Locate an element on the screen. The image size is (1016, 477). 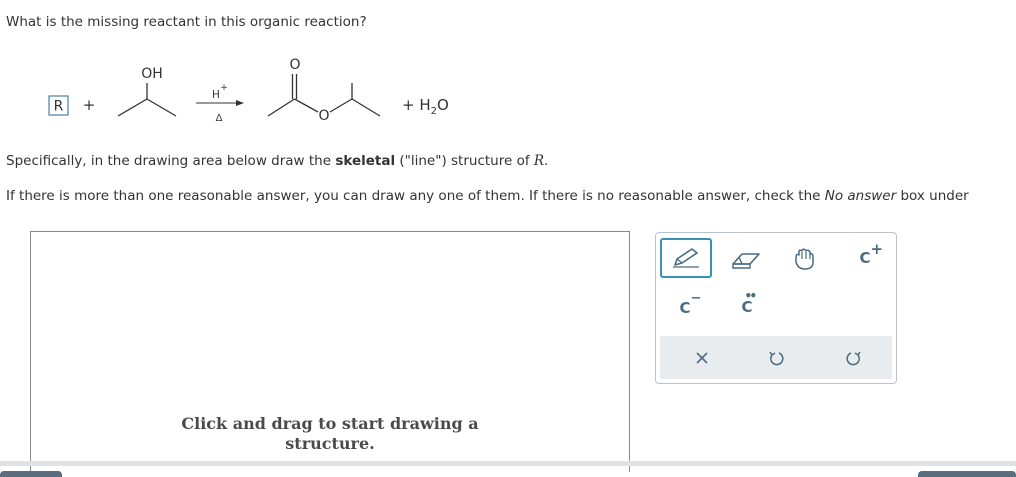
carbocation-icon: C + is located at coordinates (871, 253).